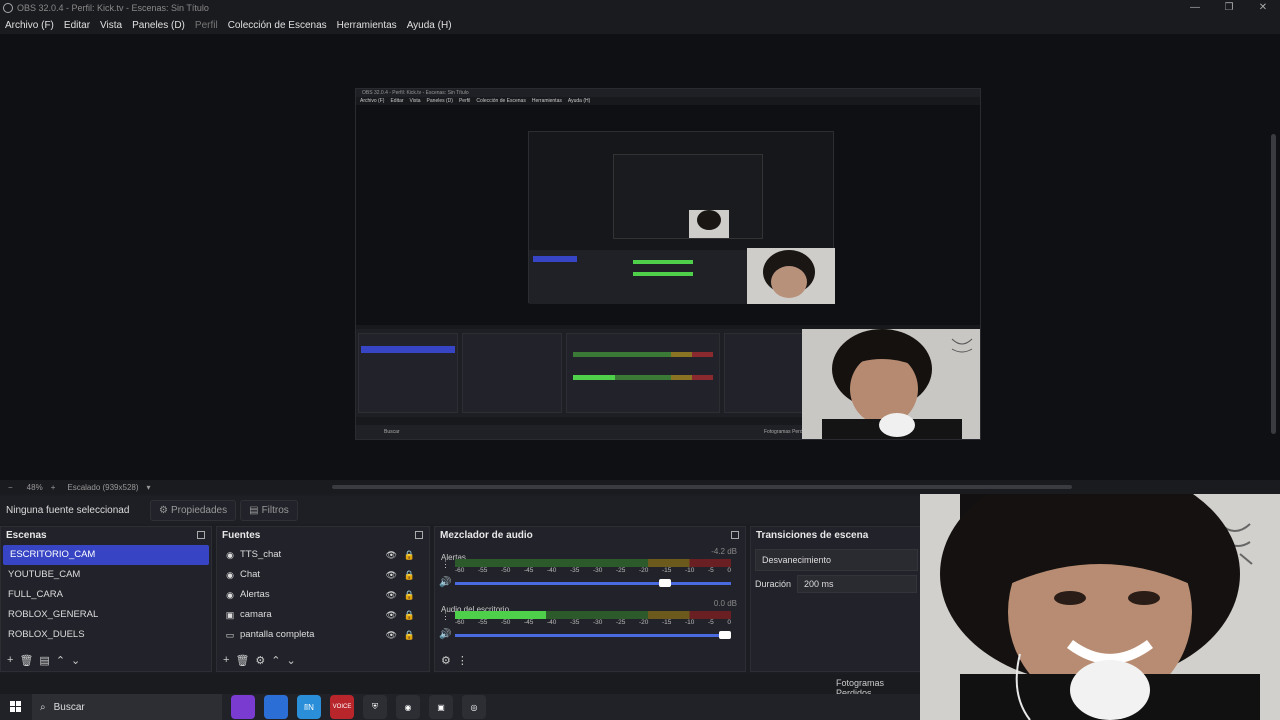  What do you see at coordinates (26, 660) in the screenshot?
I see `remove-scene-icon: 🗑` at bounding box center [26, 660].